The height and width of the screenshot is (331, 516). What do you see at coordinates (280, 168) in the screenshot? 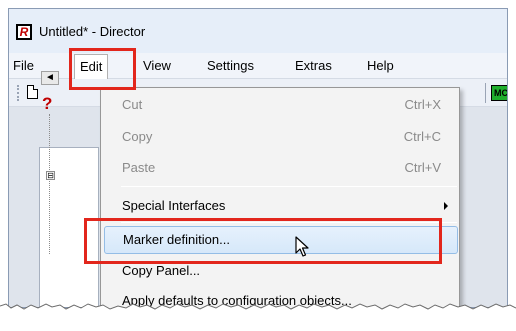
I see `menu-item-paste: Paste Ctrl+V` at bounding box center [280, 168].